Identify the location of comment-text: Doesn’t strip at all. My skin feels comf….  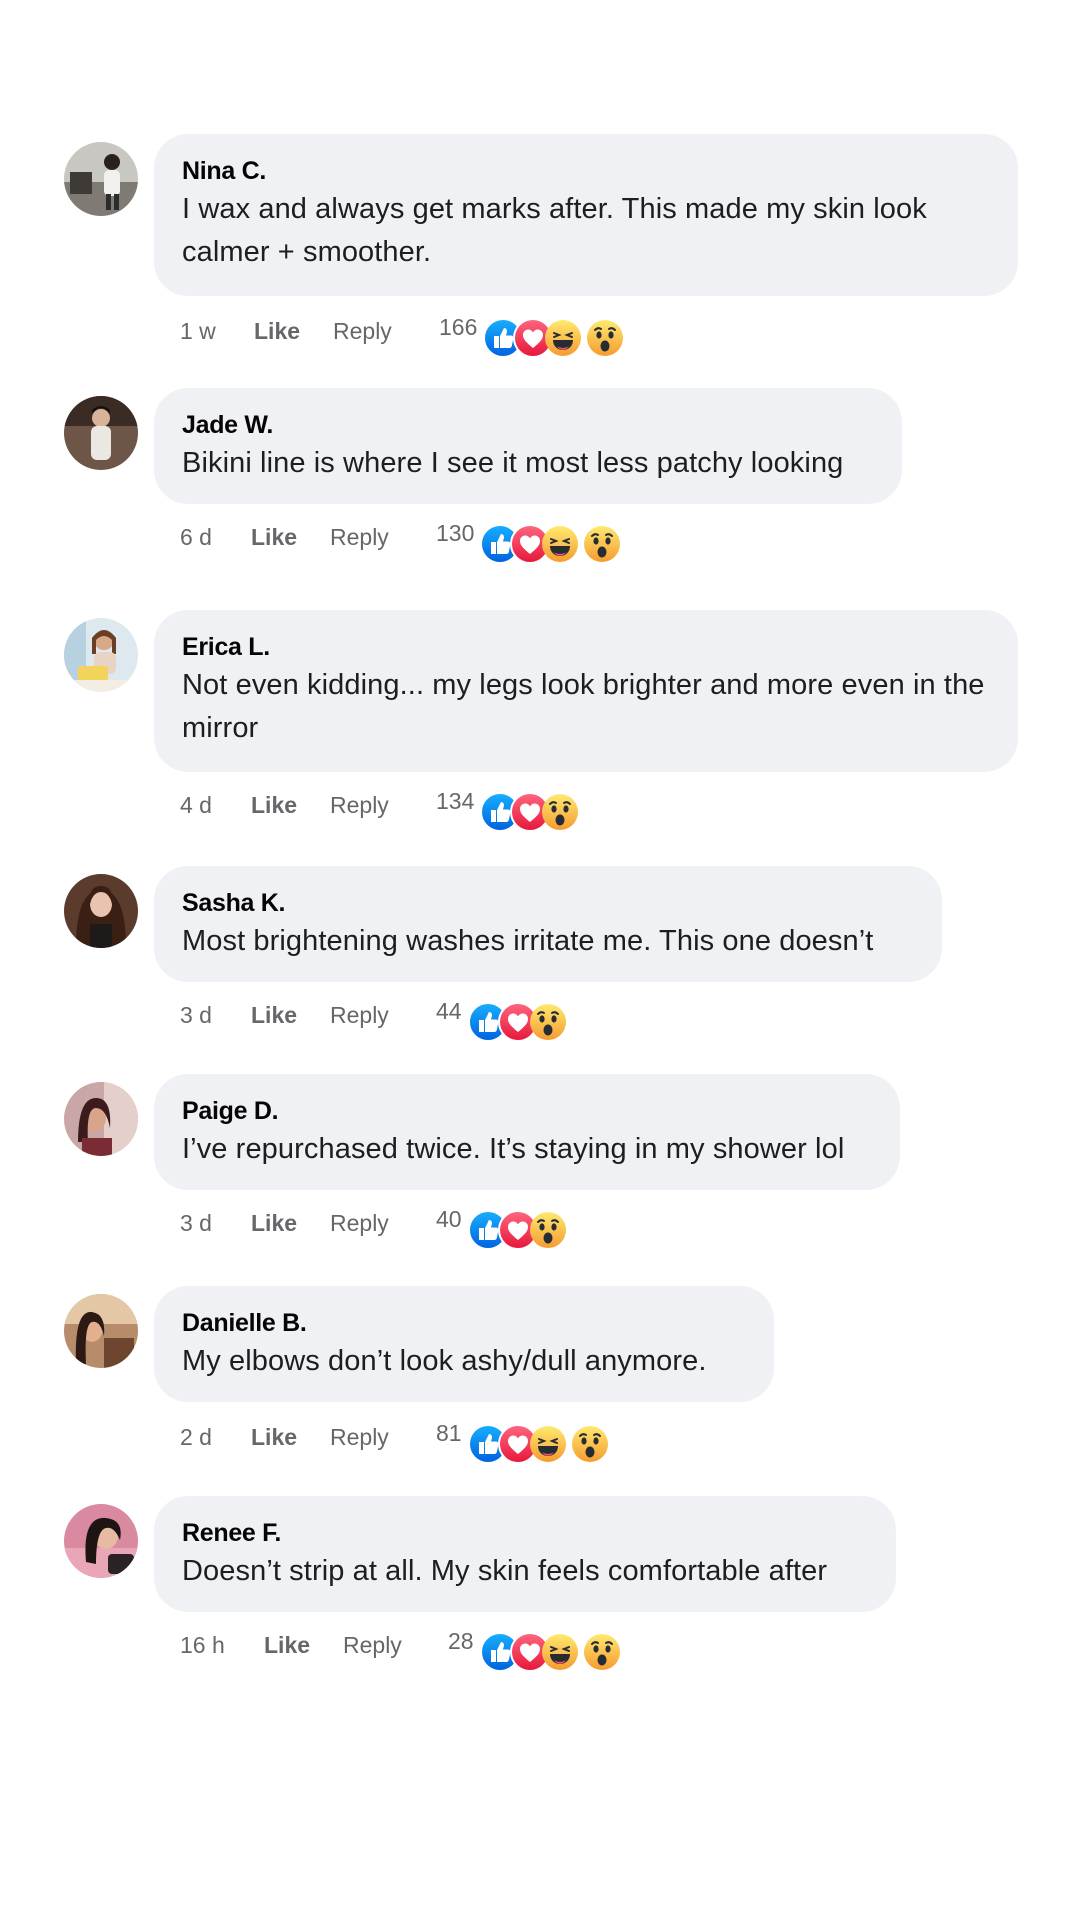
(505, 1571).